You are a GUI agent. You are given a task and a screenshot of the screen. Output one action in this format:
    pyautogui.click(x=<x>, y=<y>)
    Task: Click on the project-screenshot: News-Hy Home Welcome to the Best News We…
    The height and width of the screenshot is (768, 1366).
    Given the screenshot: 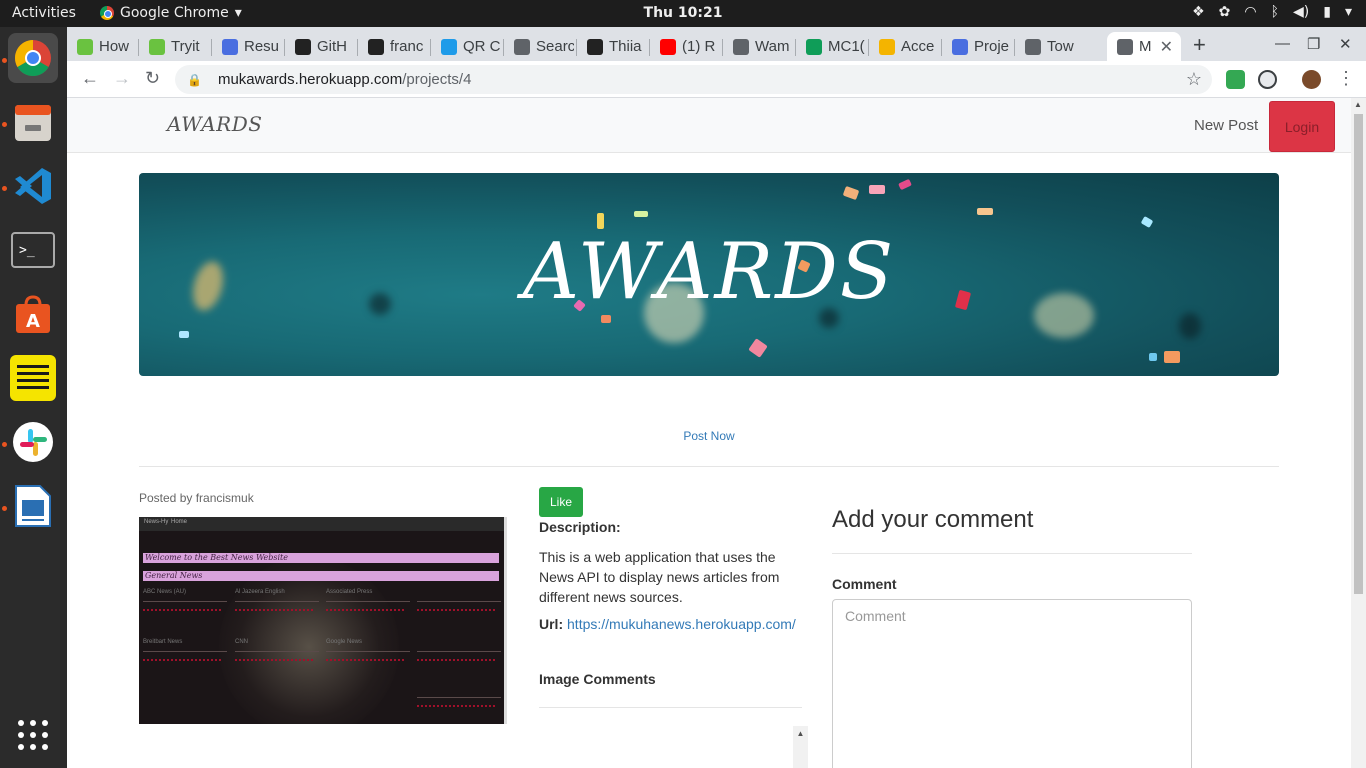 What is the action you would take?
    pyautogui.click(x=323, y=620)
    